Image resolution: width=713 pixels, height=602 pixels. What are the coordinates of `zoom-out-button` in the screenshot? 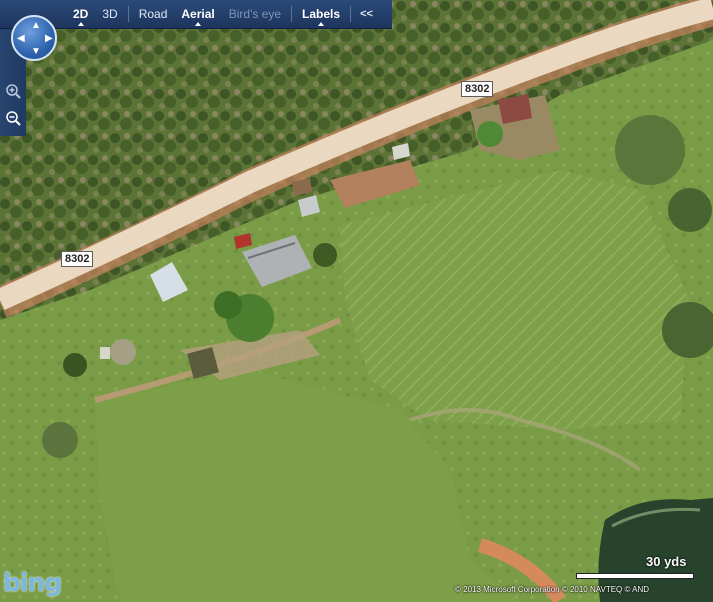 It's located at (13, 118).